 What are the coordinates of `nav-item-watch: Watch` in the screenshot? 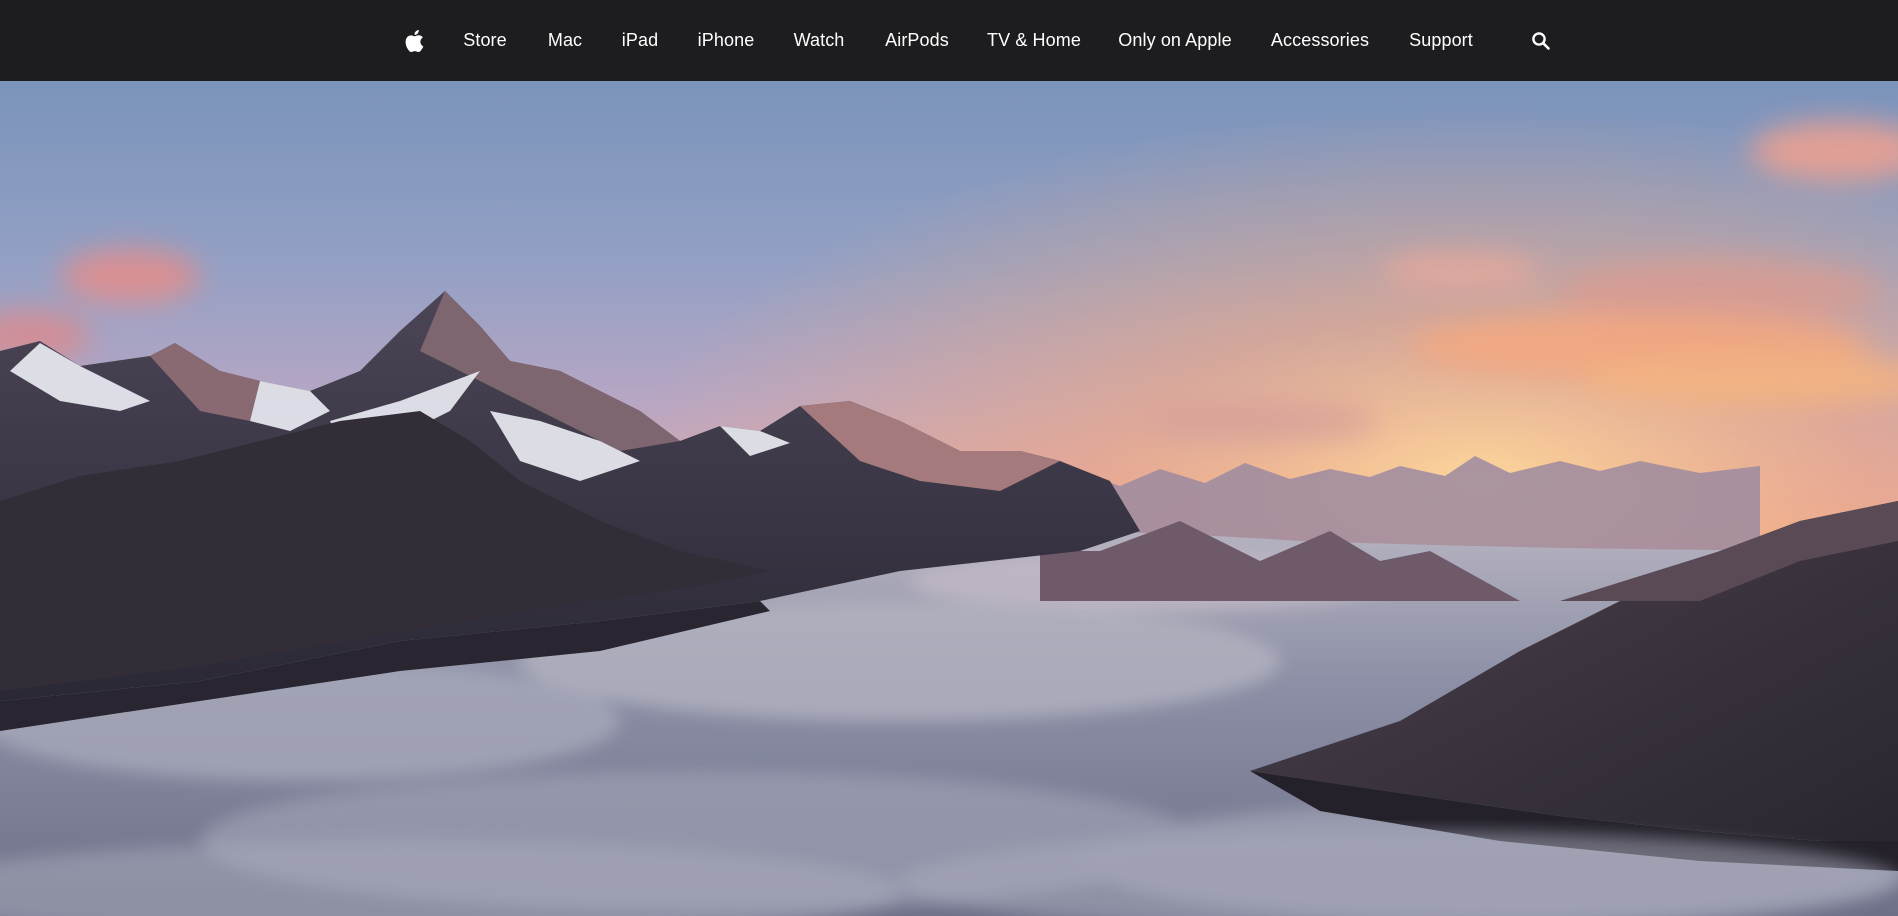 It's located at (819, 40).